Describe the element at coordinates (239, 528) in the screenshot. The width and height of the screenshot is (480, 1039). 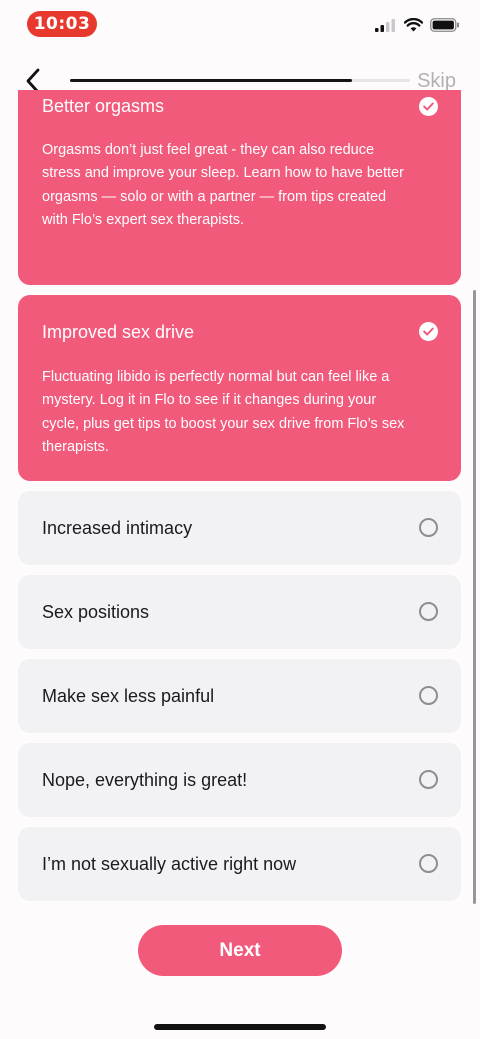
I see `option-card-increased-intimacy: Increased intimacy` at that location.